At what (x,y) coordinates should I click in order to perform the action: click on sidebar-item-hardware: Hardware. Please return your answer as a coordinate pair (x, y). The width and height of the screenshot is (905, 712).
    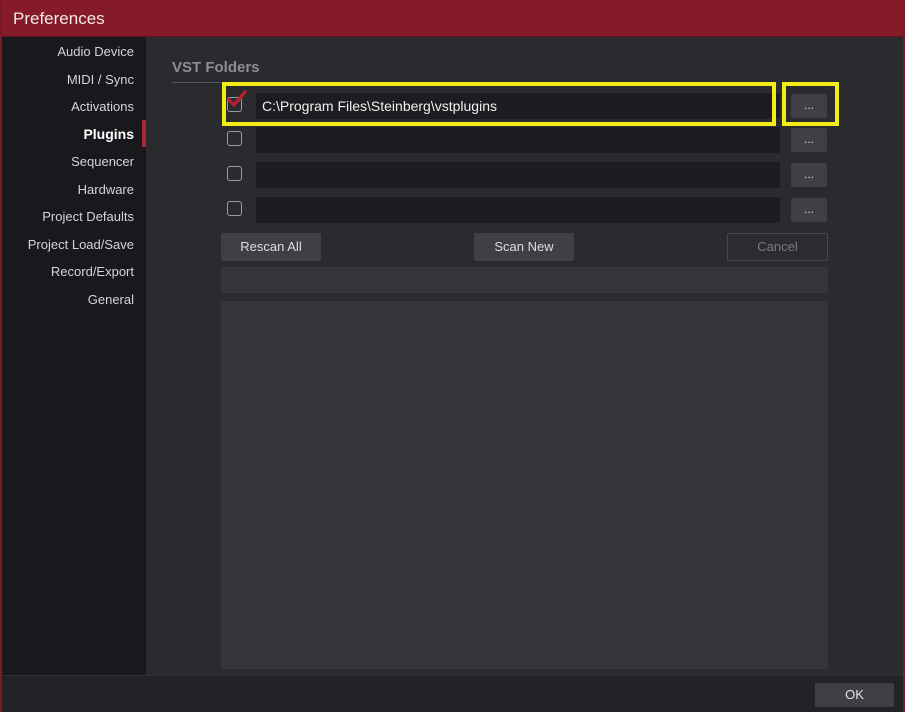
    Looking at the image, I should click on (106, 189).